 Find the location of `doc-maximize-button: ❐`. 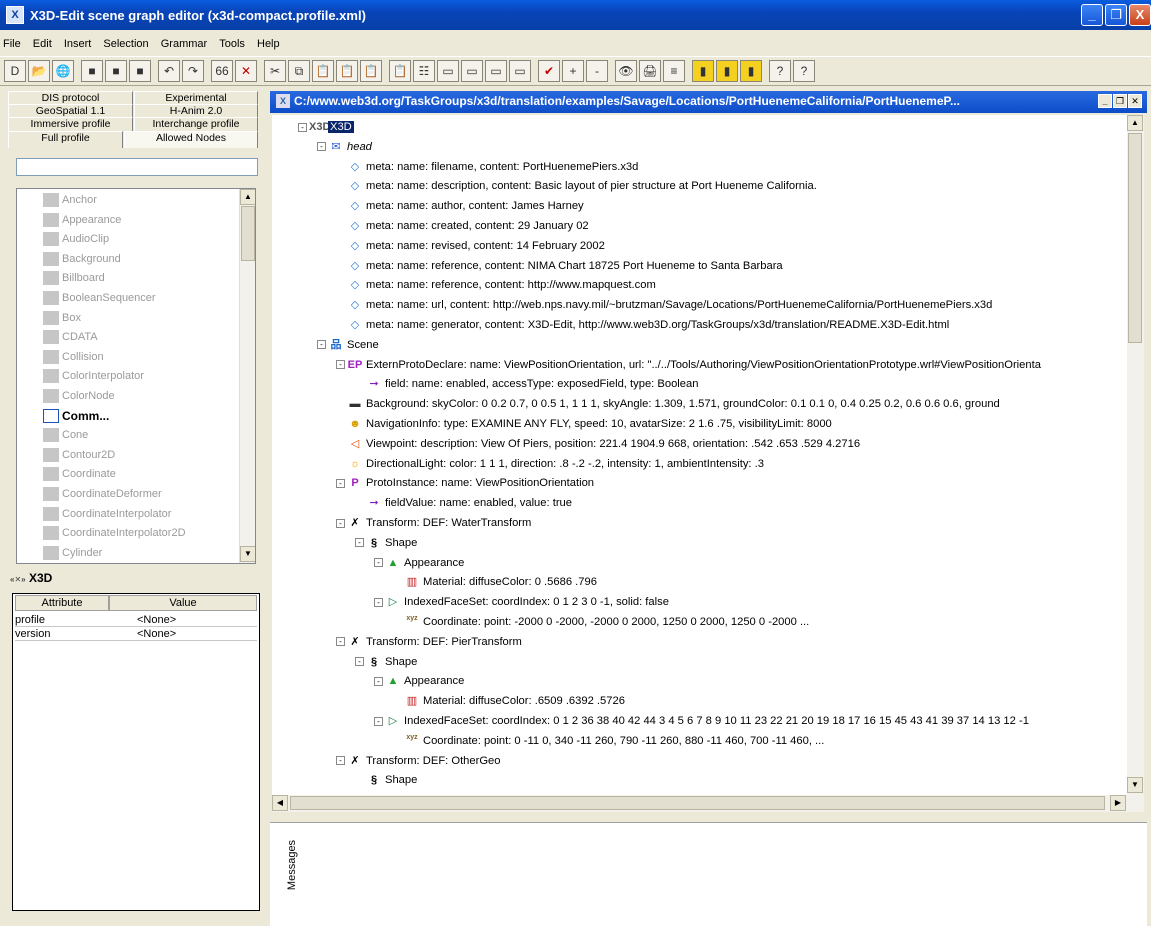

doc-maximize-button: ❐ is located at coordinates (1120, 101).